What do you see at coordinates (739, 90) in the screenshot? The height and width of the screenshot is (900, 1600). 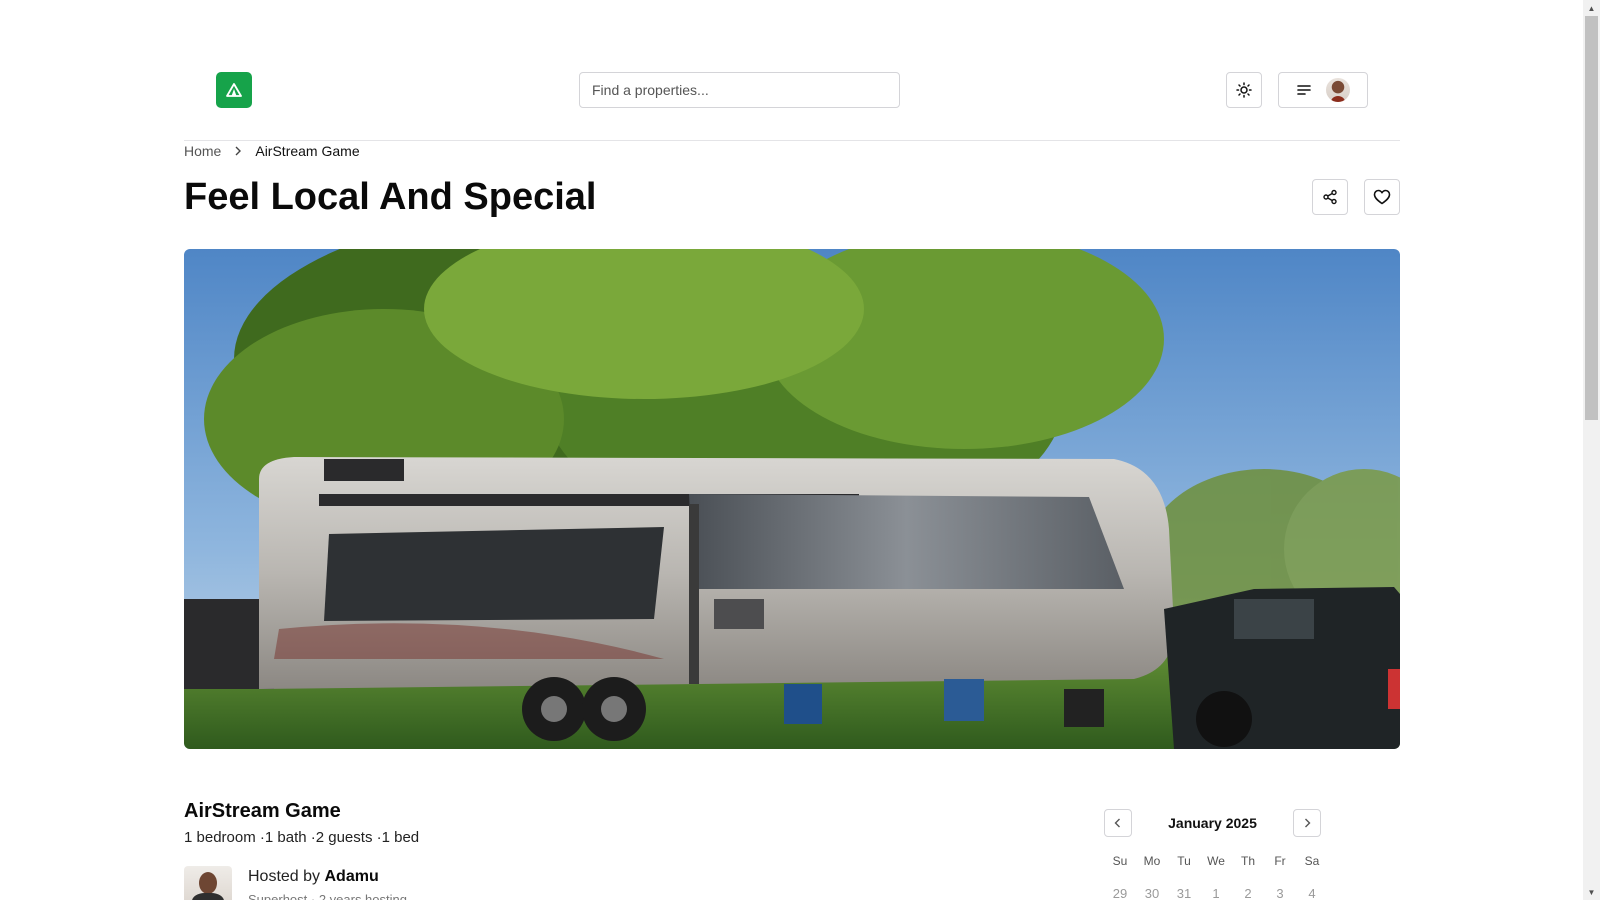 I see `search-input` at bounding box center [739, 90].